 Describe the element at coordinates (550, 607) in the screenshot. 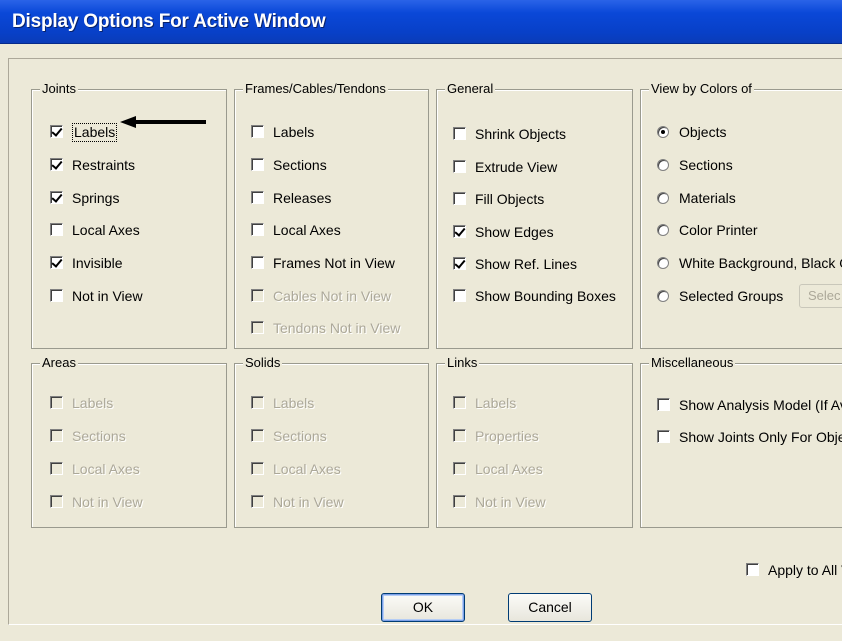

I see `cancel-button: Cancel` at that location.